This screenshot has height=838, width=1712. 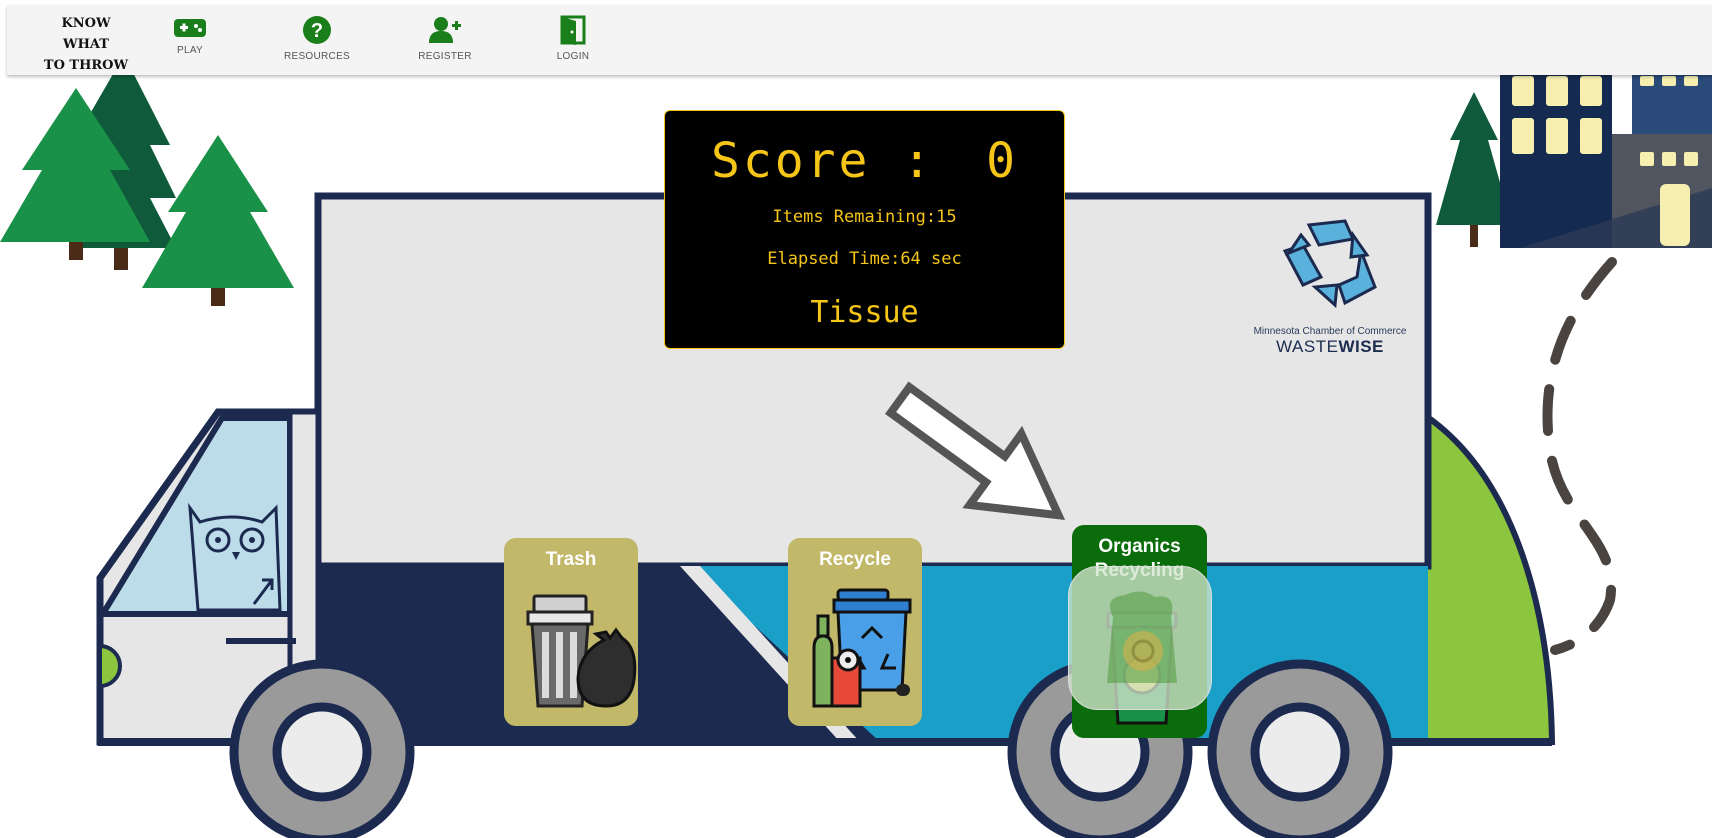 What do you see at coordinates (573, 30) in the screenshot?
I see `door-icon` at bounding box center [573, 30].